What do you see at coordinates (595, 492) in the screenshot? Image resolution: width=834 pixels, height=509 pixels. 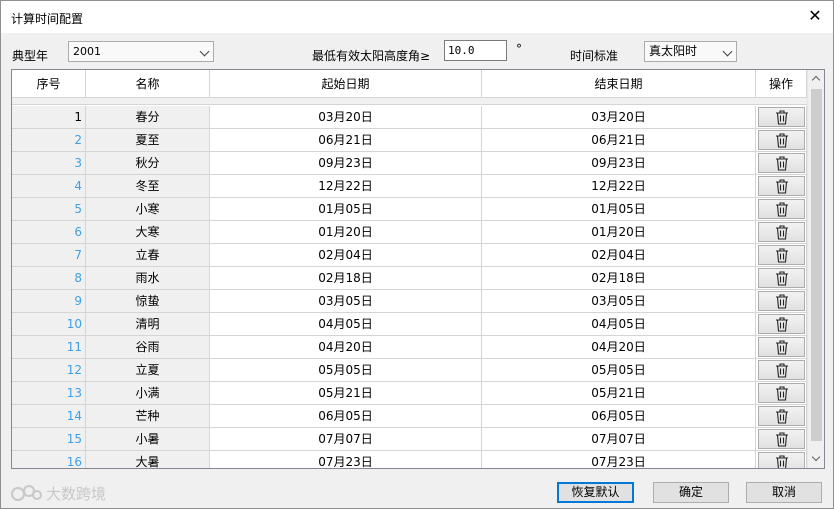 I see `restore-defaults-button: 恢复默认` at bounding box center [595, 492].